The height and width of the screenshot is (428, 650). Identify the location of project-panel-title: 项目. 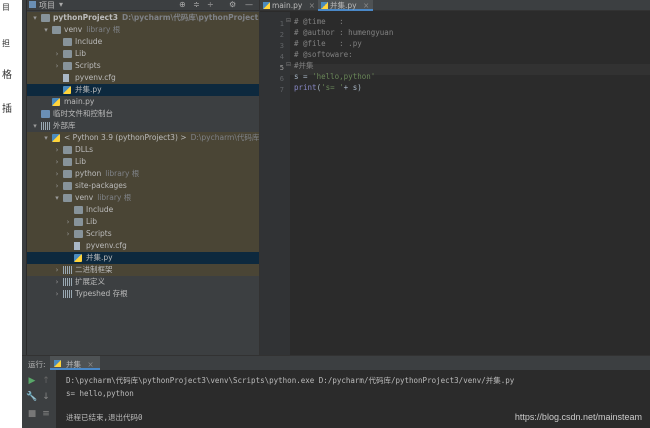
(47, 5).